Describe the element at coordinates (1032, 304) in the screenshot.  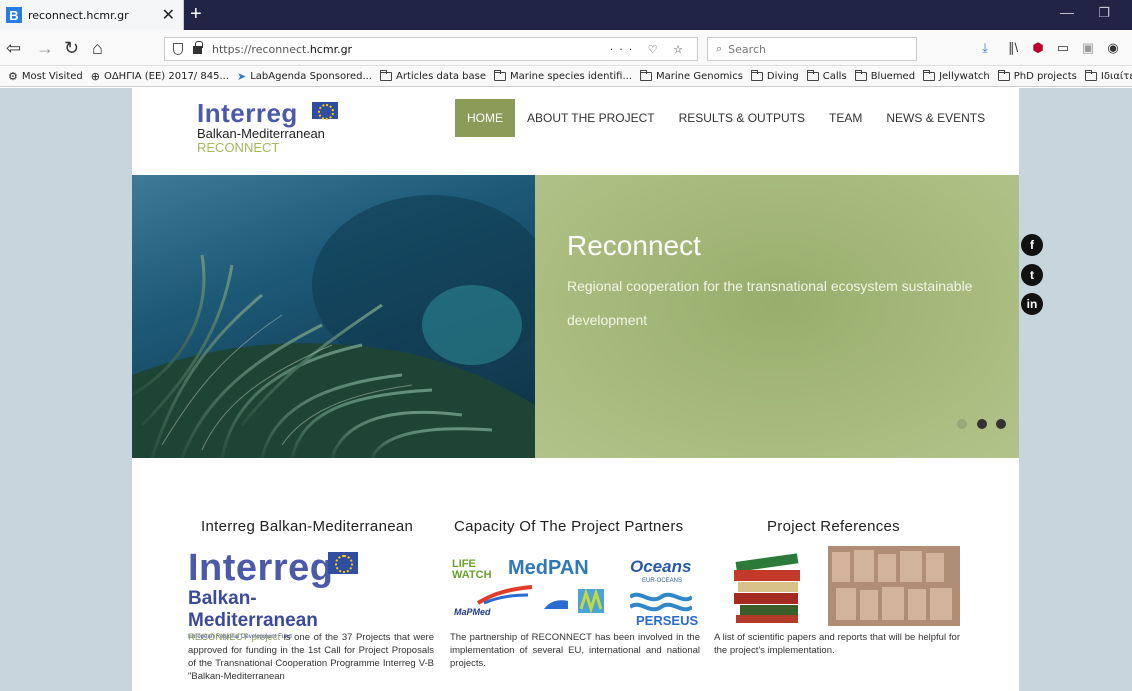
I see `linkedin-icon: in` at that location.